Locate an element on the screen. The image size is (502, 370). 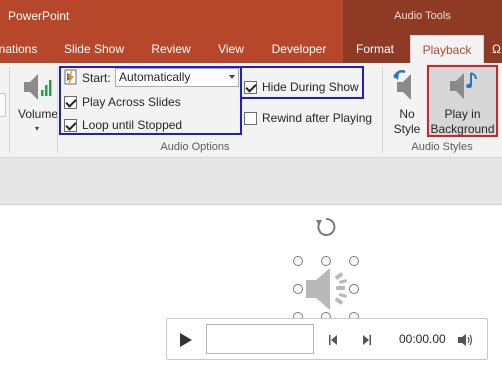
no-style-label-line1: No is located at coordinates (407, 114).